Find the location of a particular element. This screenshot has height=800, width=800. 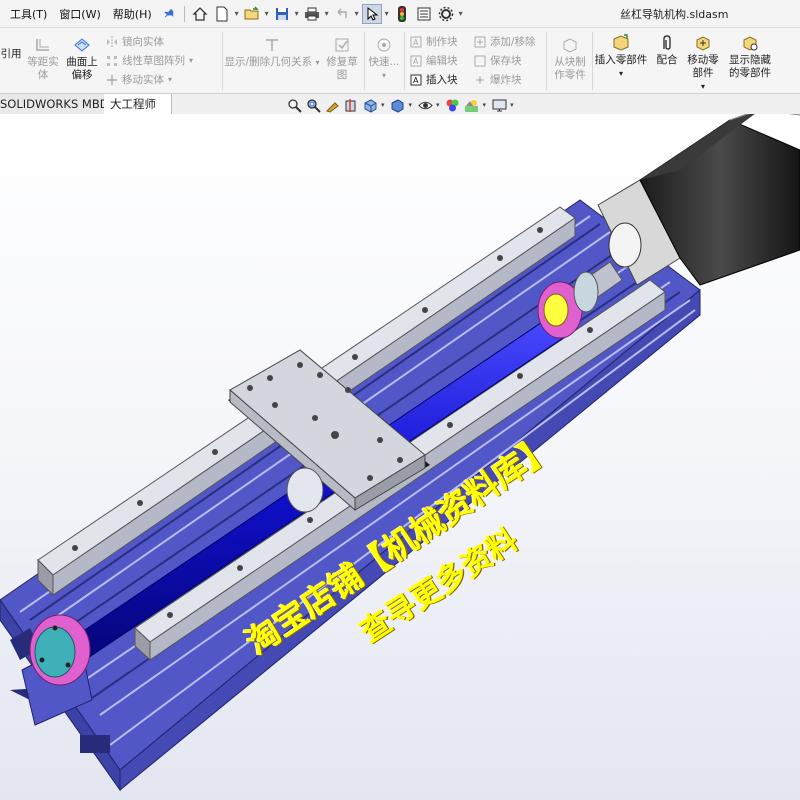

linear-pattern-icon is located at coordinates (112, 60).